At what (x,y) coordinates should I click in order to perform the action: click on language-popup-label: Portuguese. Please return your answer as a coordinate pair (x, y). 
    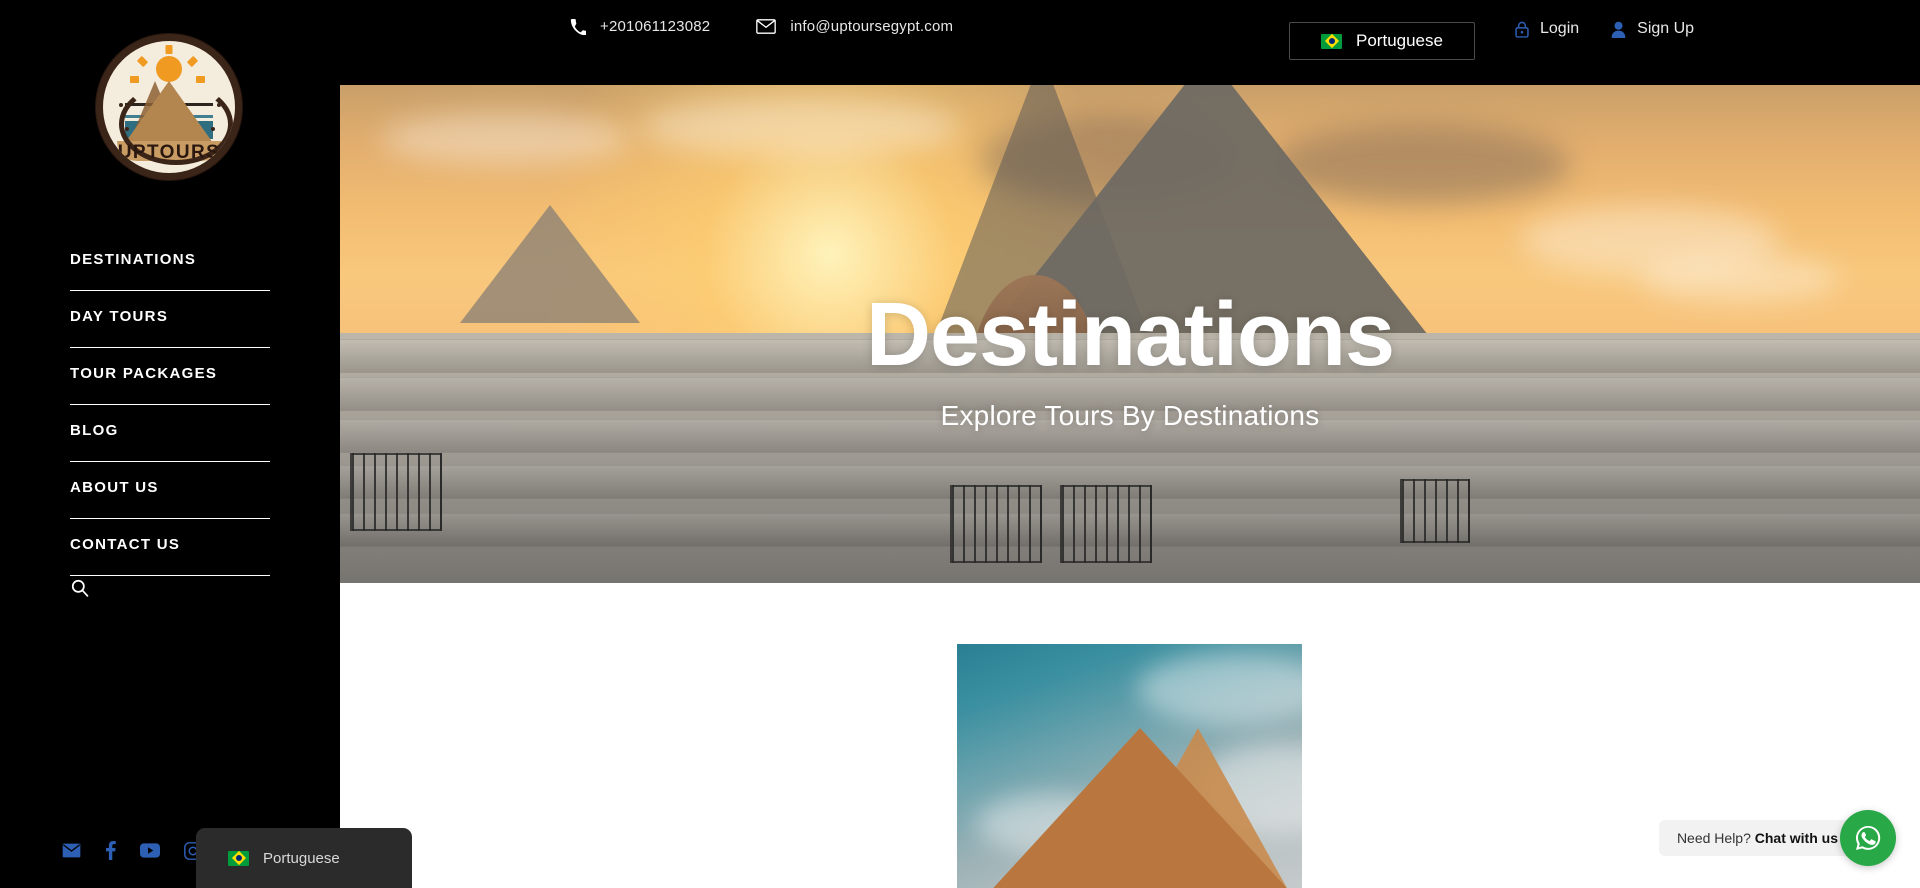
    Looking at the image, I should click on (301, 858).